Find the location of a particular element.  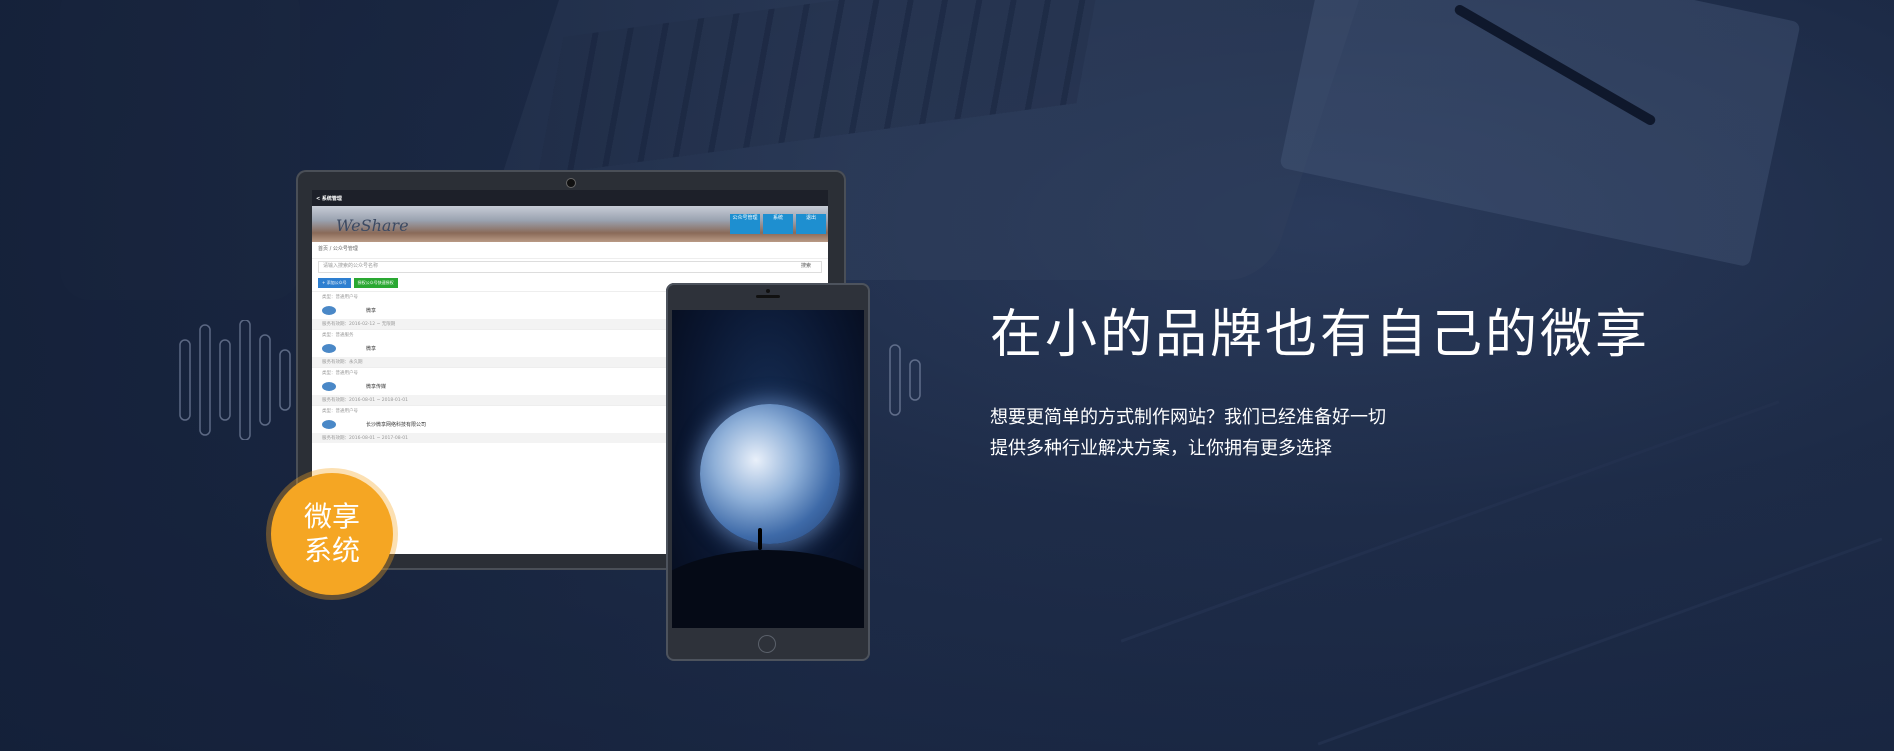

banner-buttons: 公众号管理 系统 退出 is located at coordinates (778, 224).